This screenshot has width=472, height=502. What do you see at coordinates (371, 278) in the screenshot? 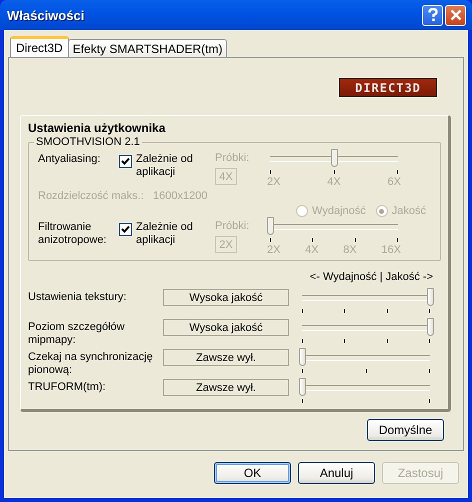
I see `quality-hint: <- Wydajność | Jakość ->` at bounding box center [371, 278].